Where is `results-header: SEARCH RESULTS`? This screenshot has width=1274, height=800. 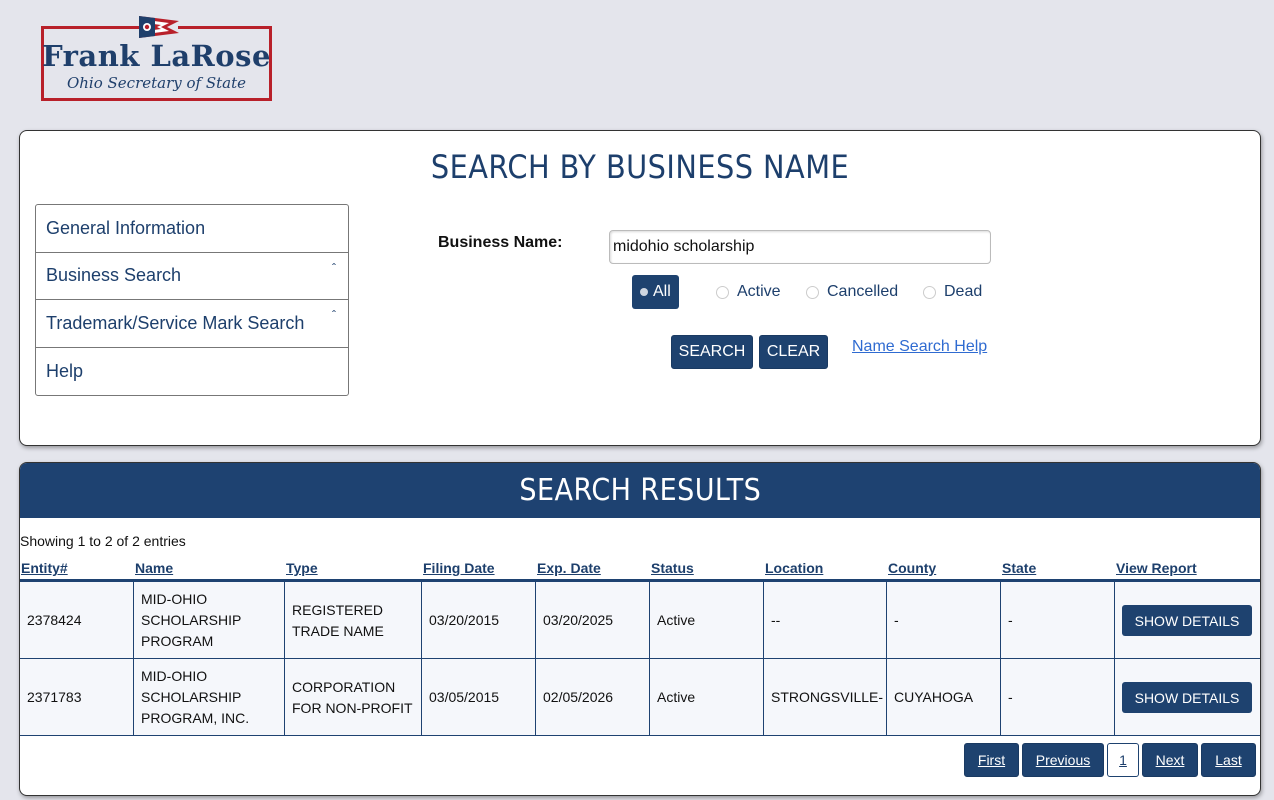 results-header: SEARCH RESULTS is located at coordinates (640, 490).